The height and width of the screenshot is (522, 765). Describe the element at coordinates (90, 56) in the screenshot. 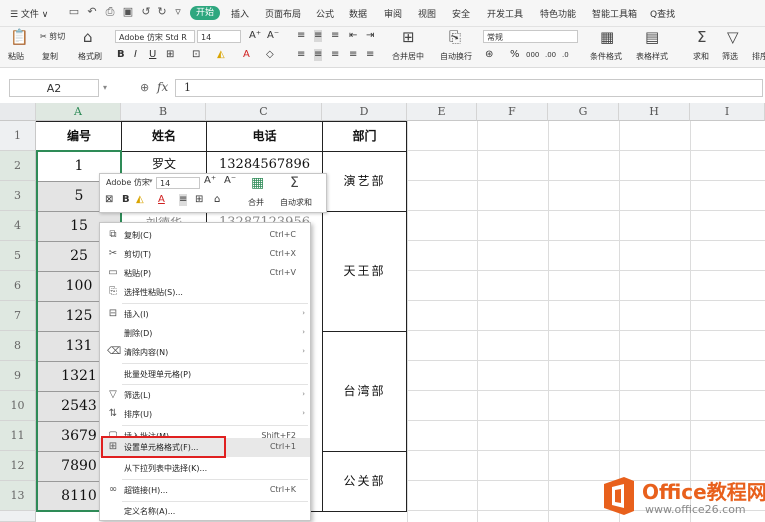

I see `format-painter-button: 格式刷` at that location.